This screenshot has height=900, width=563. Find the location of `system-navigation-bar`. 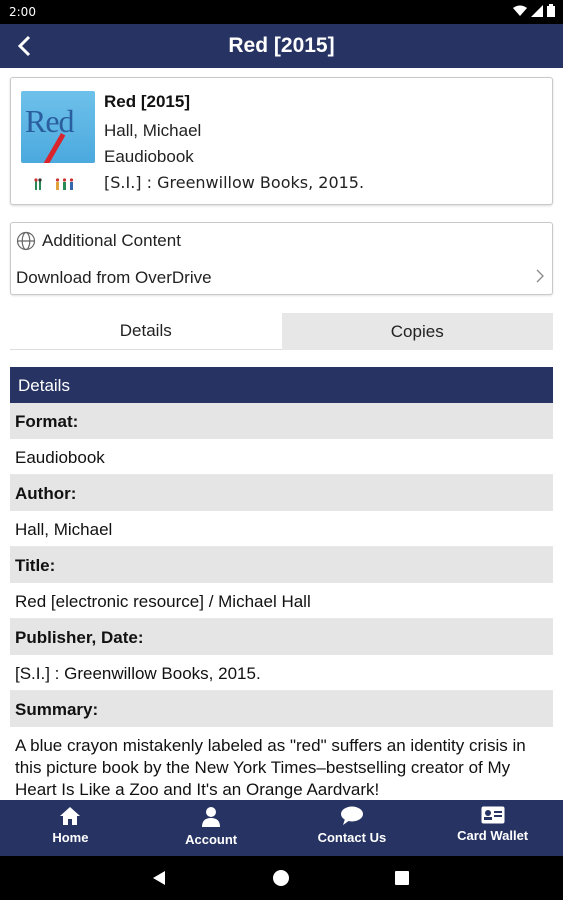

system-navigation-bar is located at coordinates (281, 878).